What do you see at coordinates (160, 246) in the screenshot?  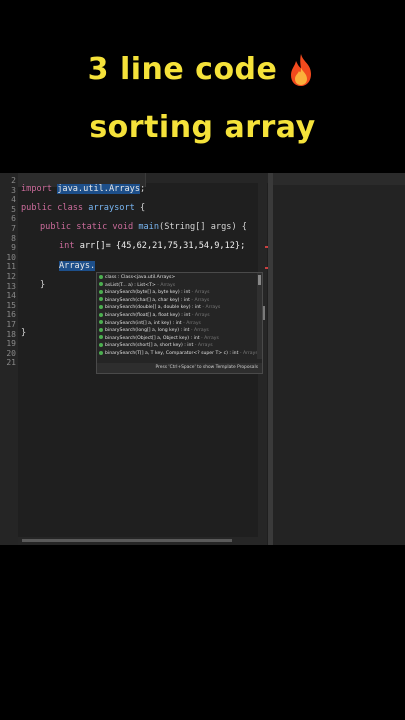 I see `array-declaration: arr[]= {45,62,21,75,31,54,9,12};` at bounding box center [160, 246].